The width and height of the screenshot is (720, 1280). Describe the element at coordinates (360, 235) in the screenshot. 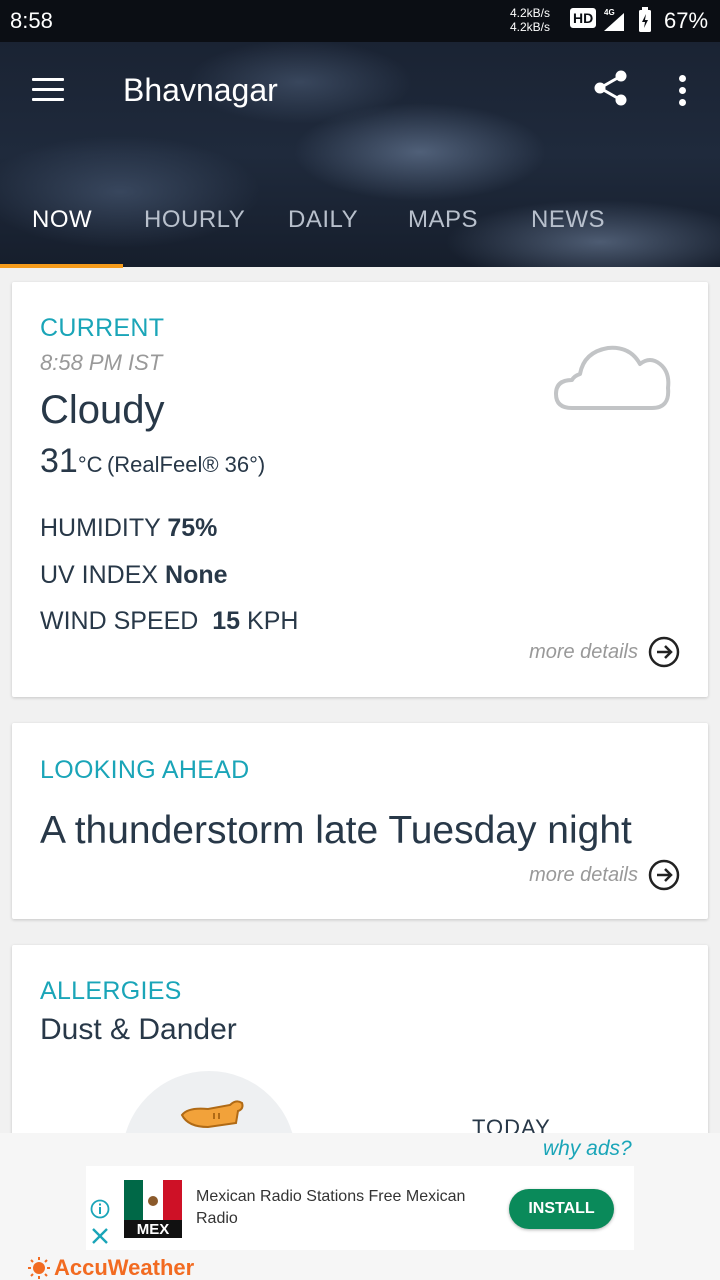

I see `tab-bar: NOW HOURLY DAILY MAPS NEWS` at that location.